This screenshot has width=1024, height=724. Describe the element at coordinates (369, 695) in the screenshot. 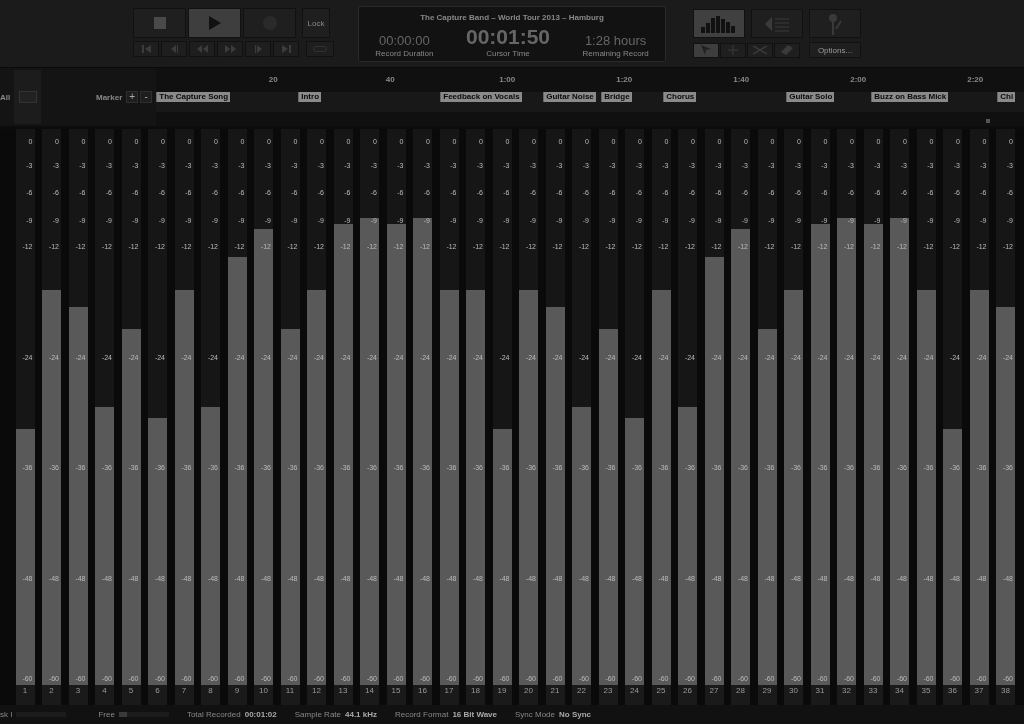

I see `channel-number: 14` at that location.